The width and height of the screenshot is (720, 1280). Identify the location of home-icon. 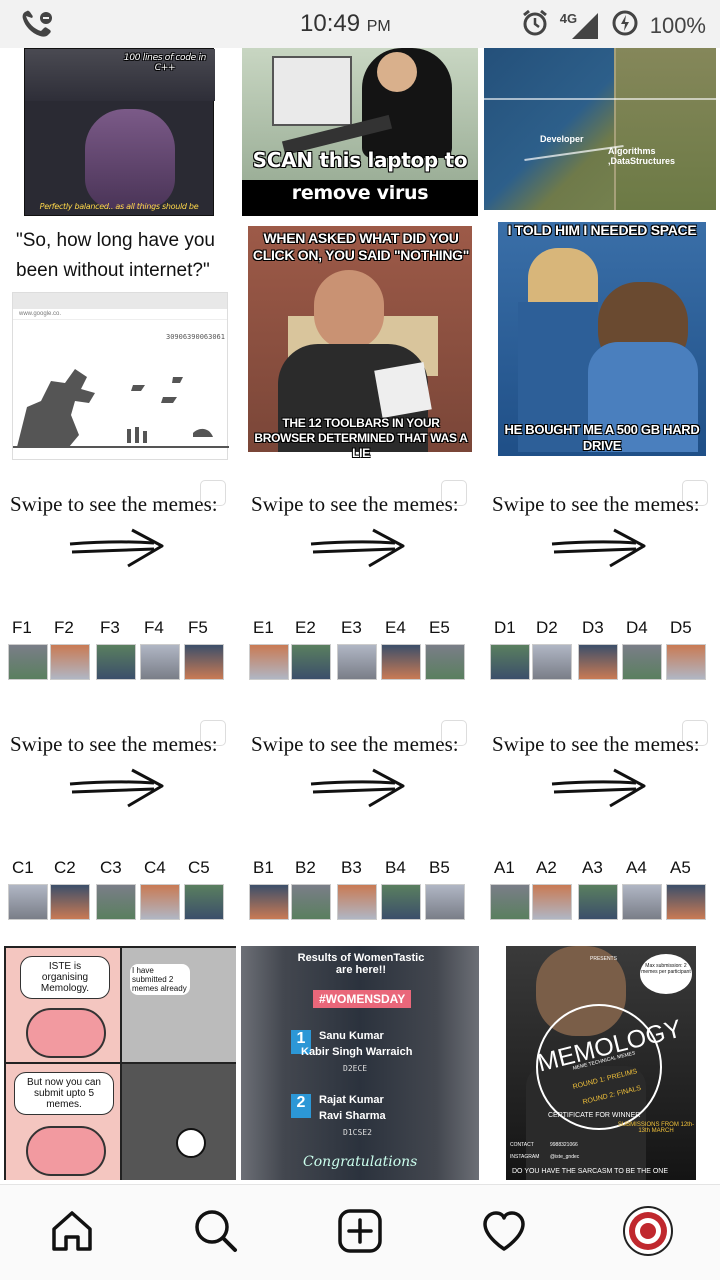
(72, 1233).